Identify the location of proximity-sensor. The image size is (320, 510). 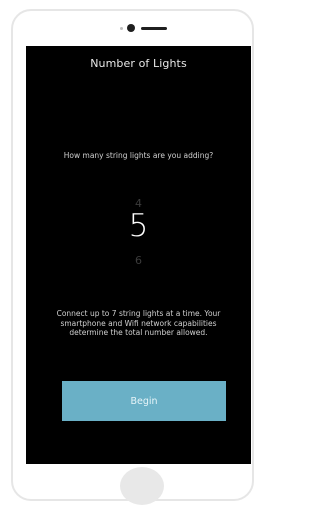
(121, 28).